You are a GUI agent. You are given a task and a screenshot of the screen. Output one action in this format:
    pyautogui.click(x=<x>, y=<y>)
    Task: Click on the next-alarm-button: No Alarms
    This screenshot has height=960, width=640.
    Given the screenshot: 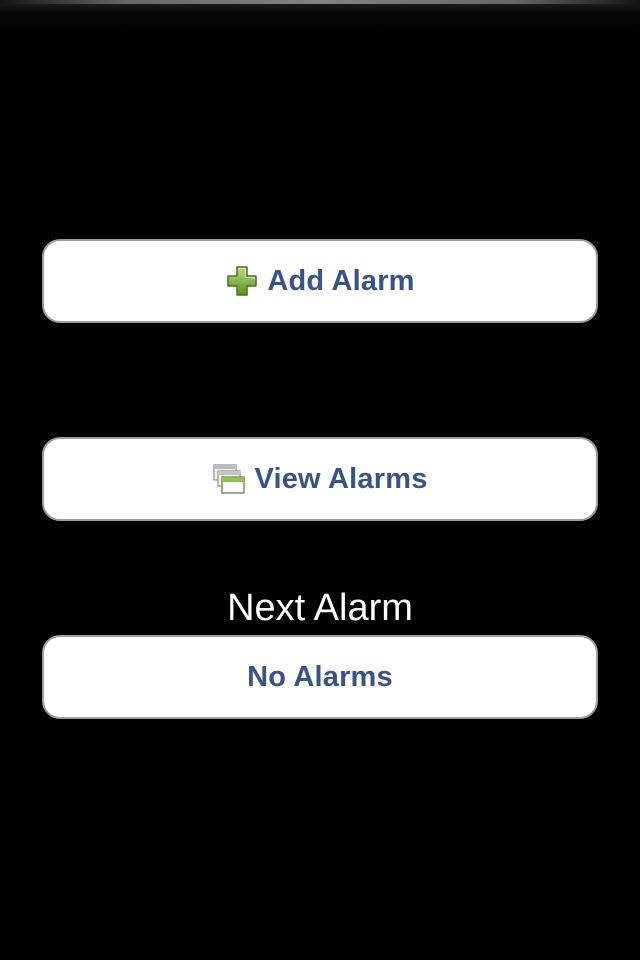 What is the action you would take?
    pyautogui.click(x=320, y=677)
    